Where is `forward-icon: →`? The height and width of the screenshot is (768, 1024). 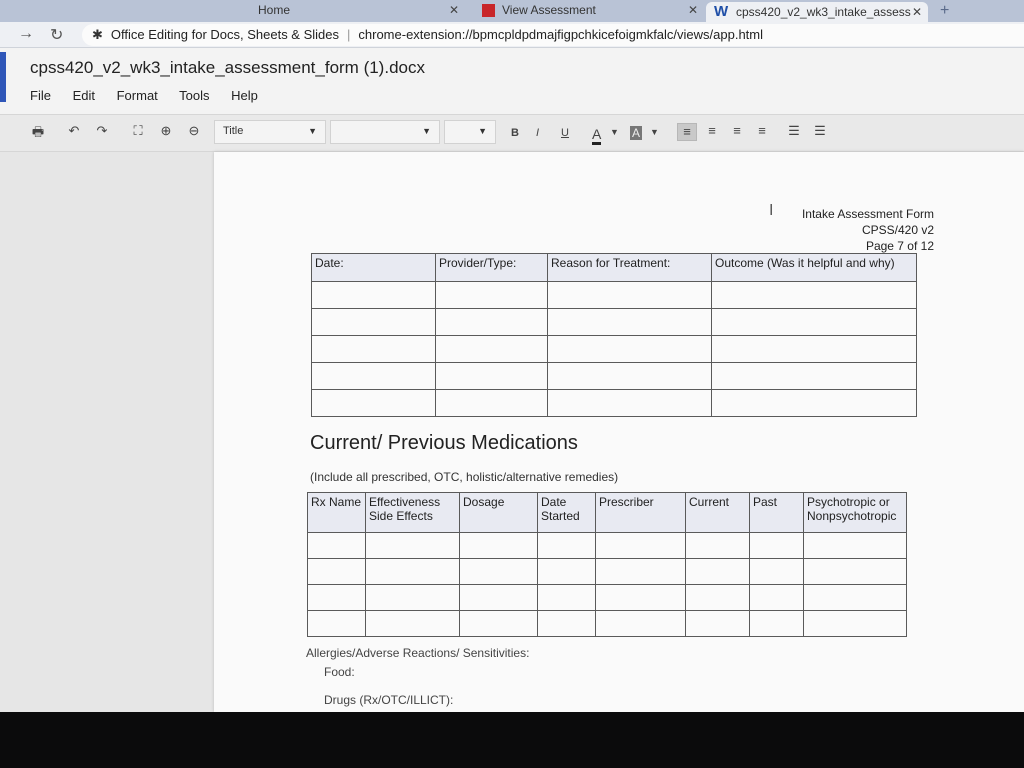
forward-icon: → is located at coordinates (26, 34).